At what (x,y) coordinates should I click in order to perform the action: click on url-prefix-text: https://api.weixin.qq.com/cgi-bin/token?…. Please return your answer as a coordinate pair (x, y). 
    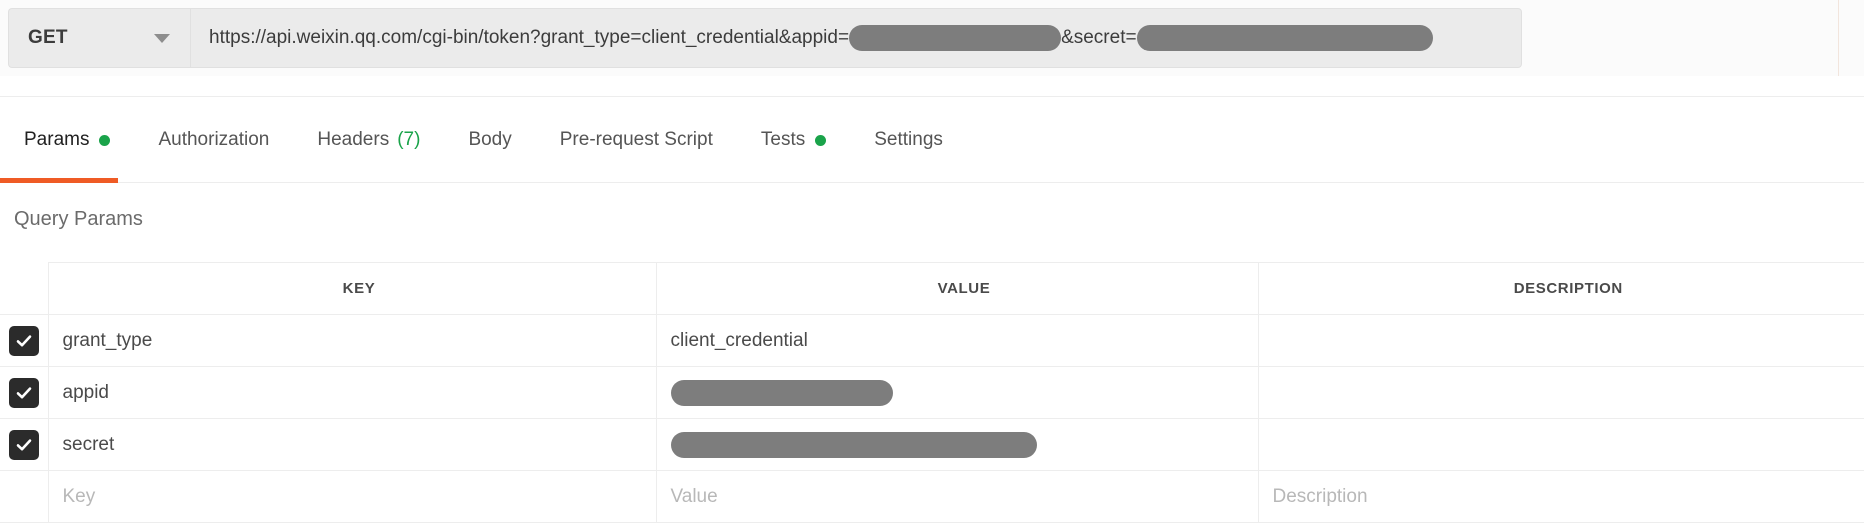
    Looking at the image, I should click on (529, 37).